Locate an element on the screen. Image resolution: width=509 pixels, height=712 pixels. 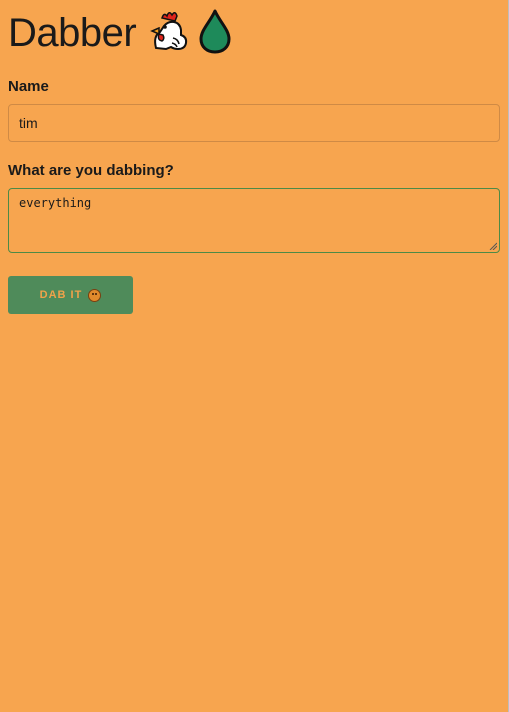
dab-it-label: DAB IT is located at coordinates (61, 295).